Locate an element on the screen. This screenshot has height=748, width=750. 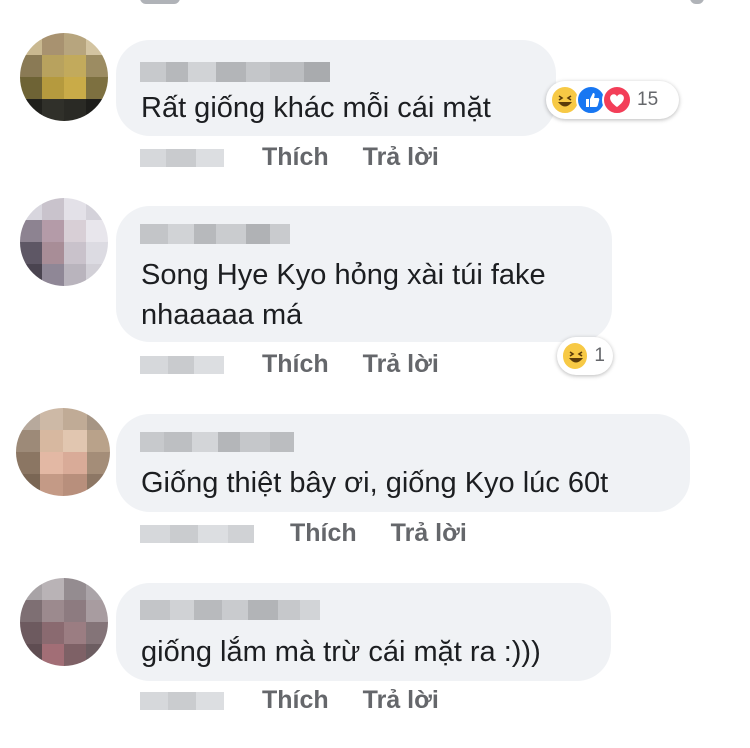
reaction-count: 1 is located at coordinates (599, 355).